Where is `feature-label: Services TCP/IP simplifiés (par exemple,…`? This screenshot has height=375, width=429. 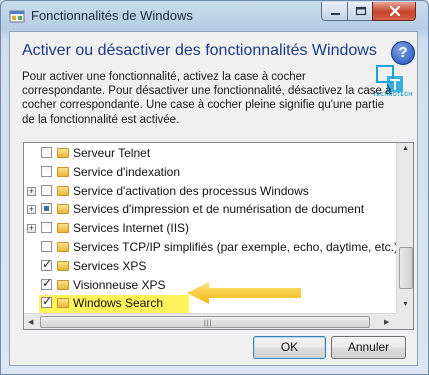 feature-label: Services TCP/IP simplifiés (par exemple,… is located at coordinates (236, 247).